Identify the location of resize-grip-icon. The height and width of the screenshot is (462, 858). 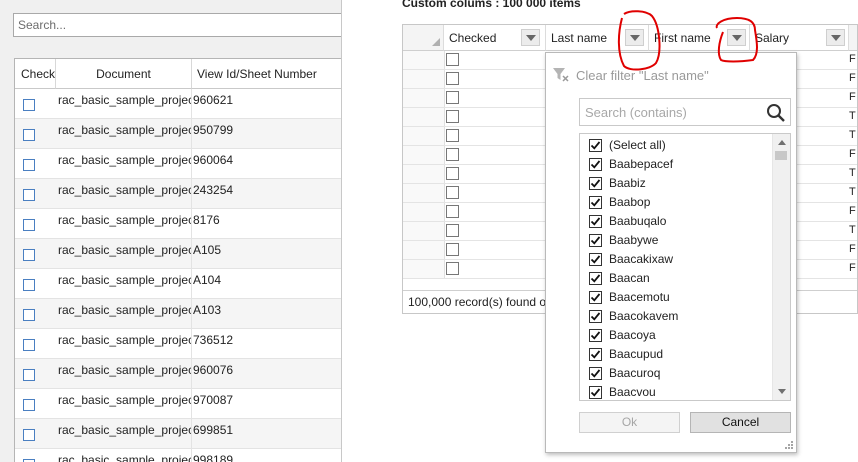
(789, 445).